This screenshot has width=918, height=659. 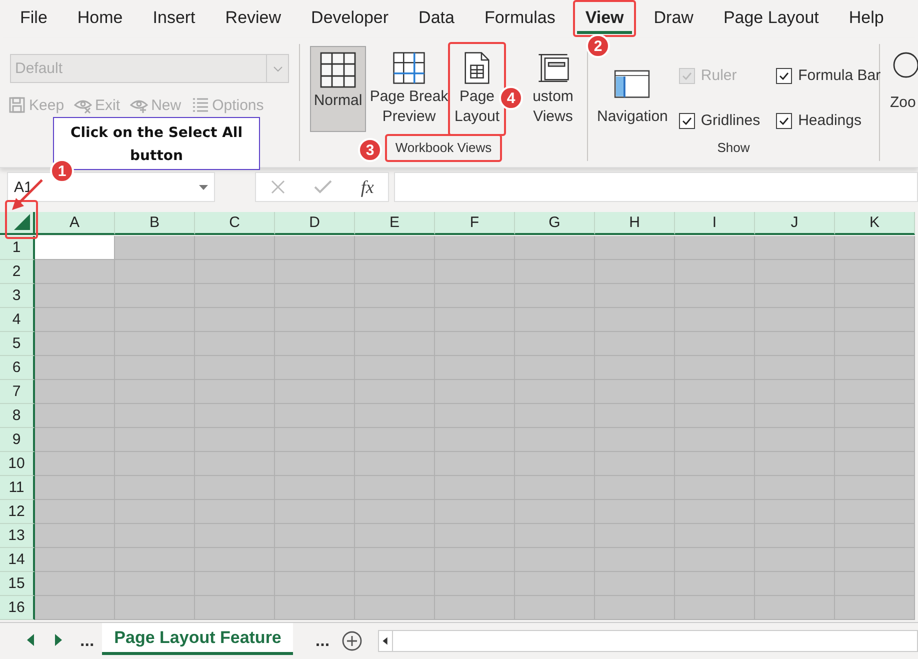 I want to click on row-header: 10, so click(x=17, y=464).